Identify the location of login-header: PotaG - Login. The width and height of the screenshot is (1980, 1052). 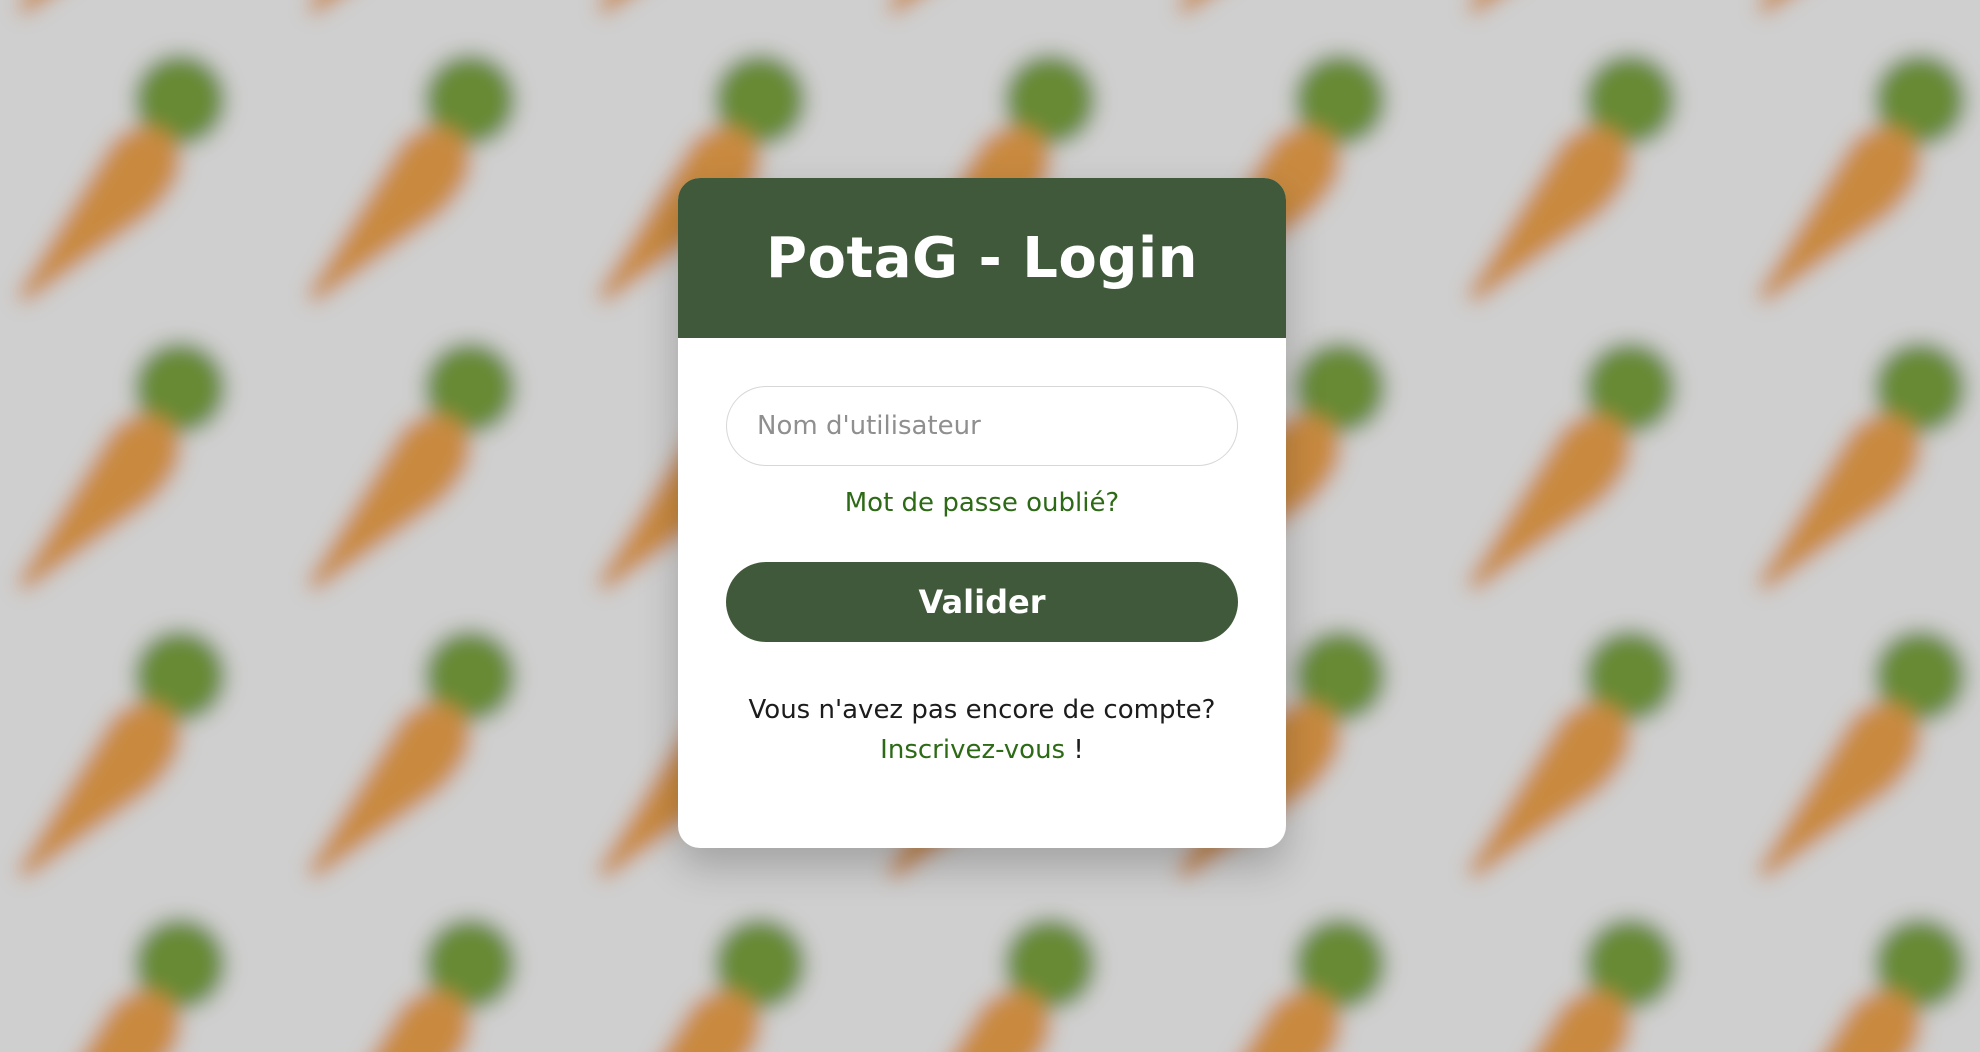
(982, 258).